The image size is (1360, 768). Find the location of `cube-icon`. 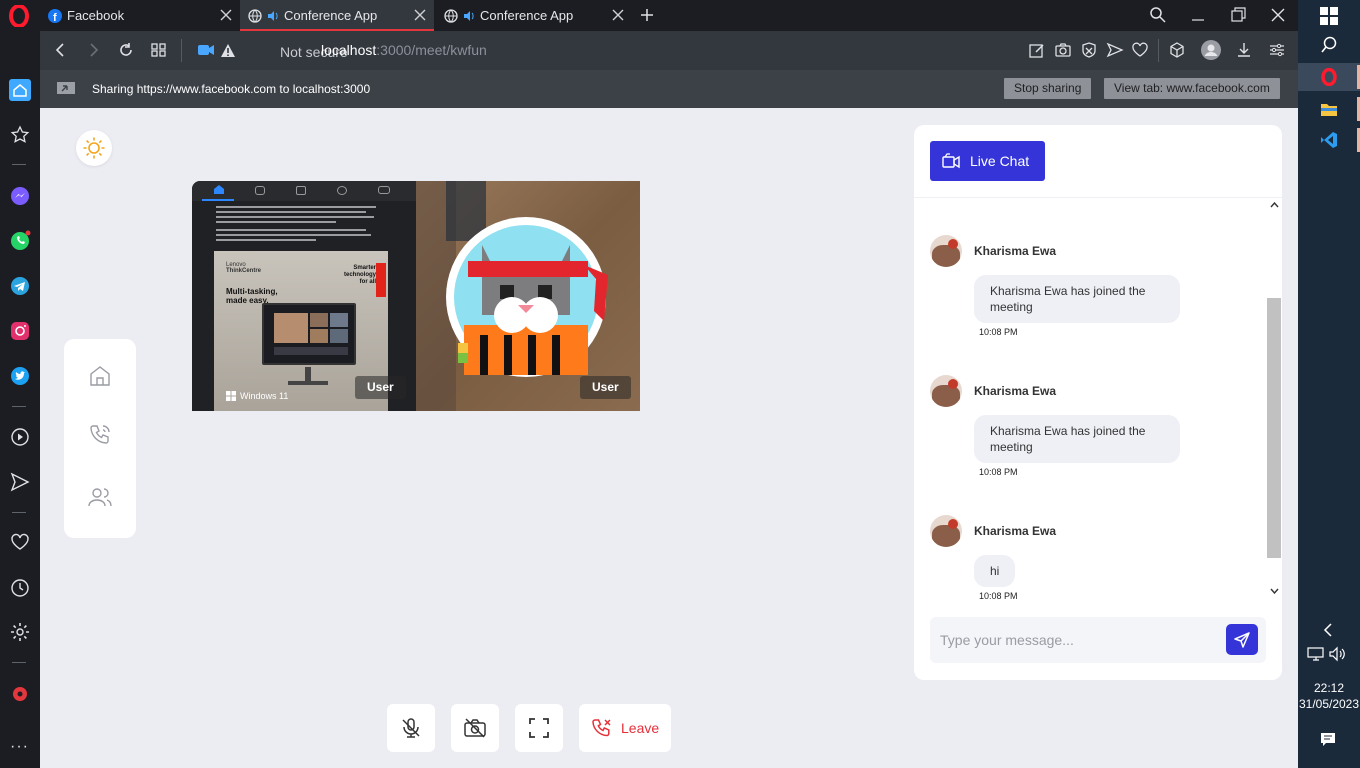

cube-icon is located at coordinates (1177, 50).